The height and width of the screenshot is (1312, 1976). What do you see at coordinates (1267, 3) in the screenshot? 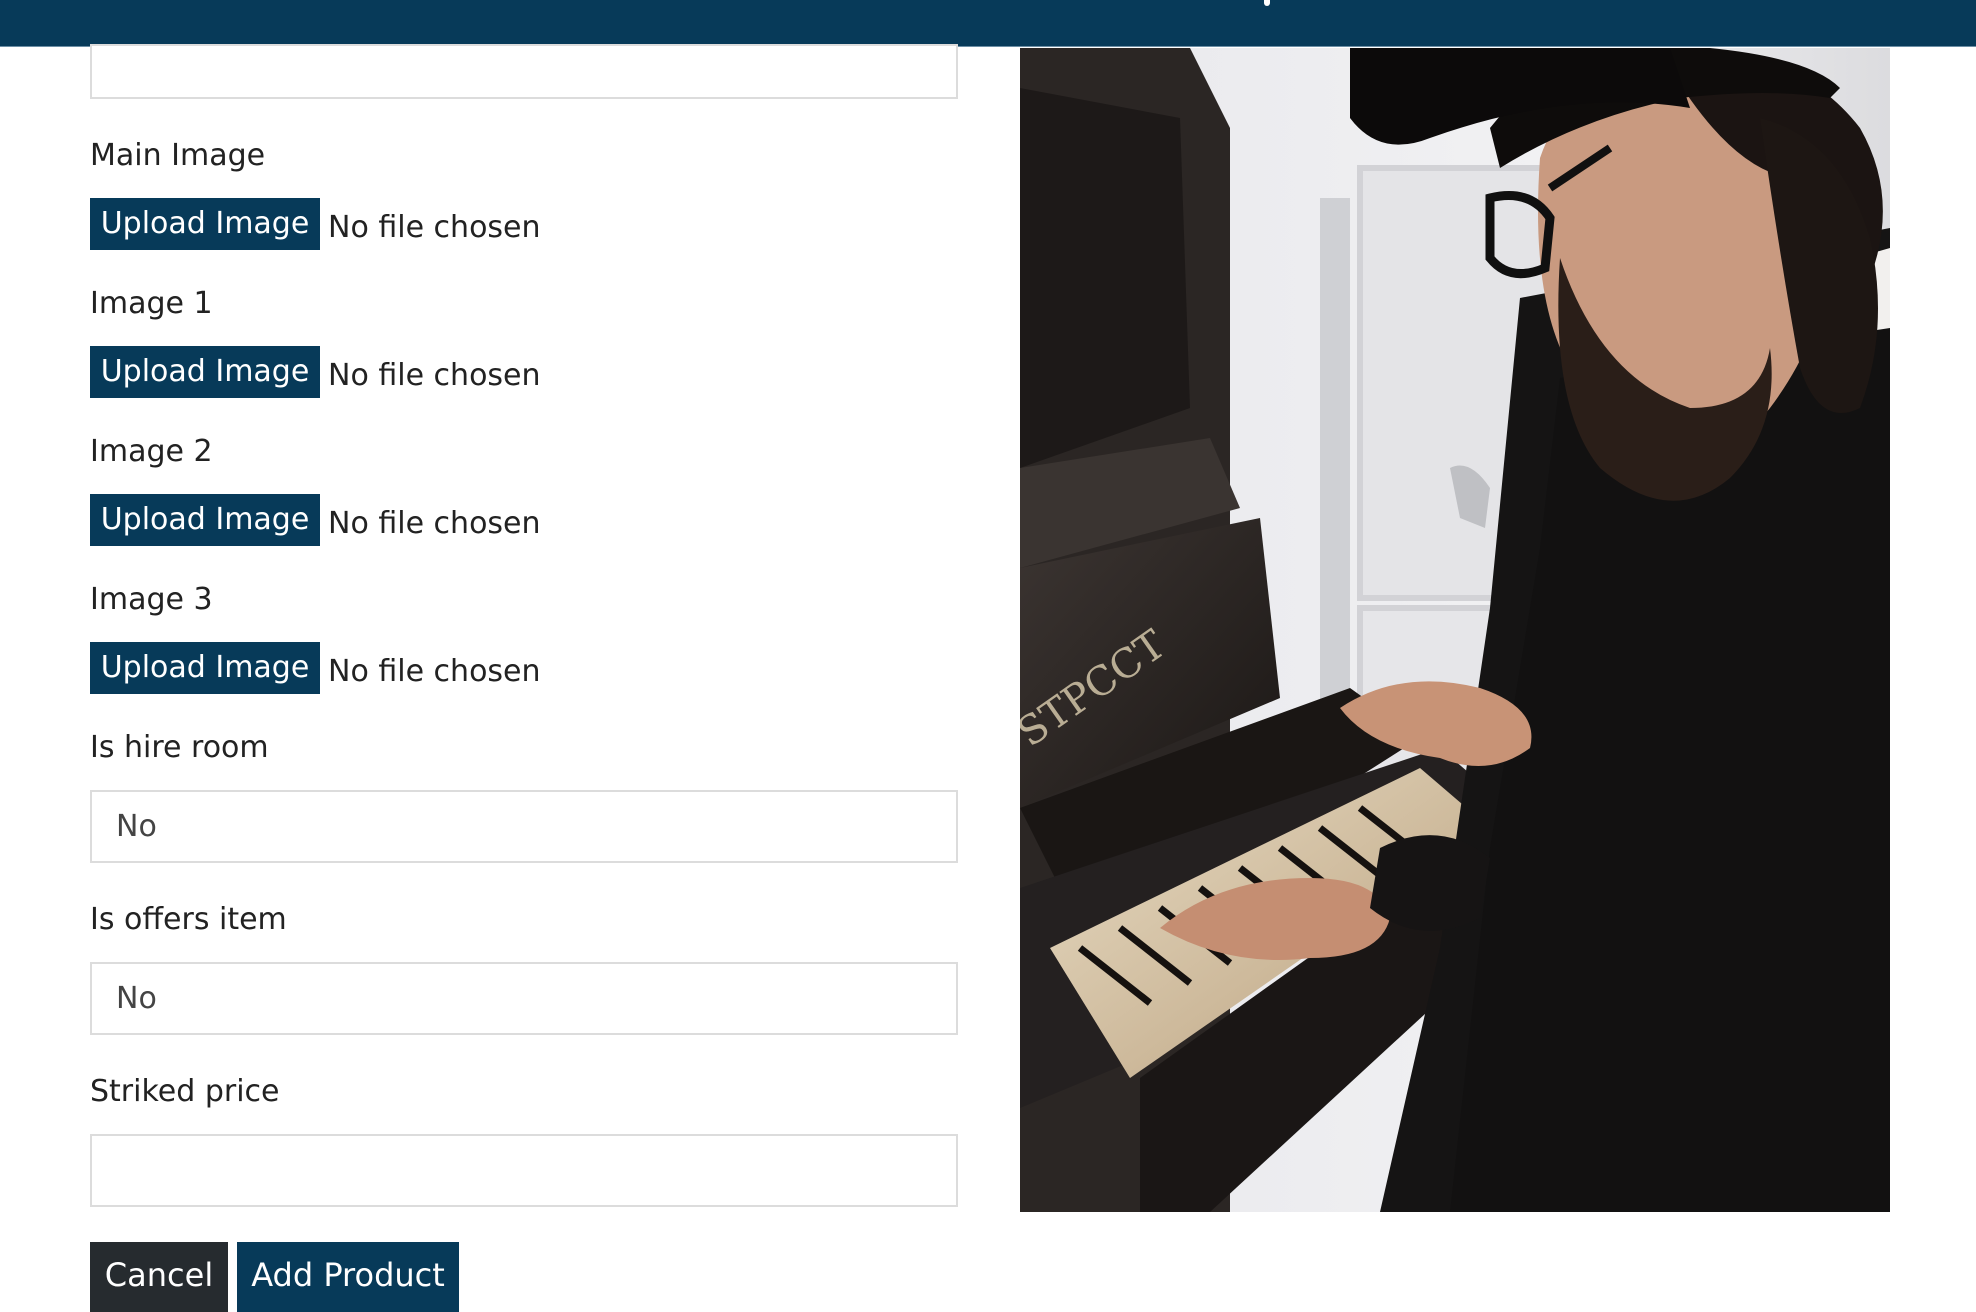
I see `header-title-fragment` at bounding box center [1267, 3].